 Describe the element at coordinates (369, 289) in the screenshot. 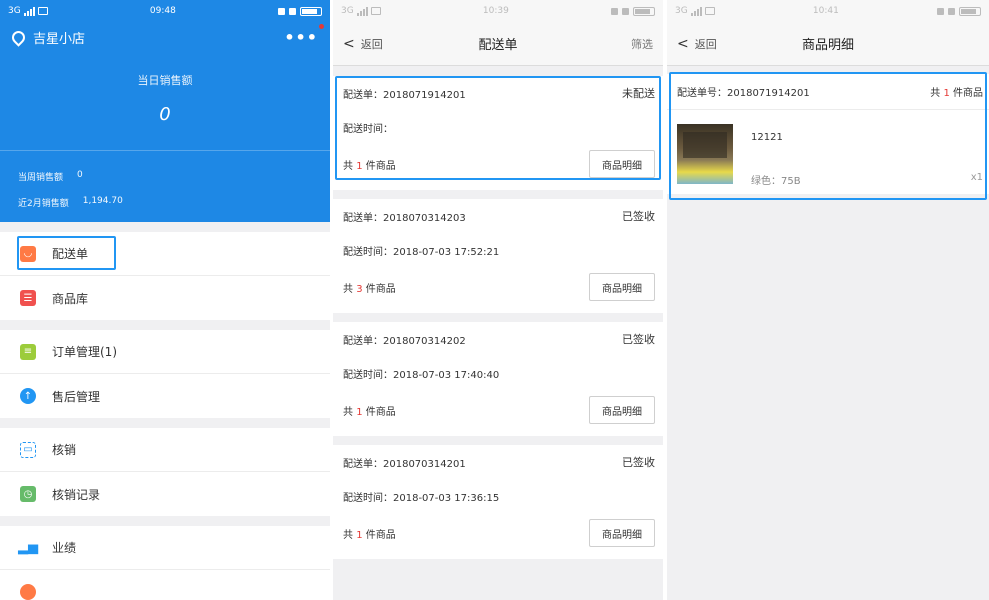

I see `item-count: 共 3 件商品` at that location.